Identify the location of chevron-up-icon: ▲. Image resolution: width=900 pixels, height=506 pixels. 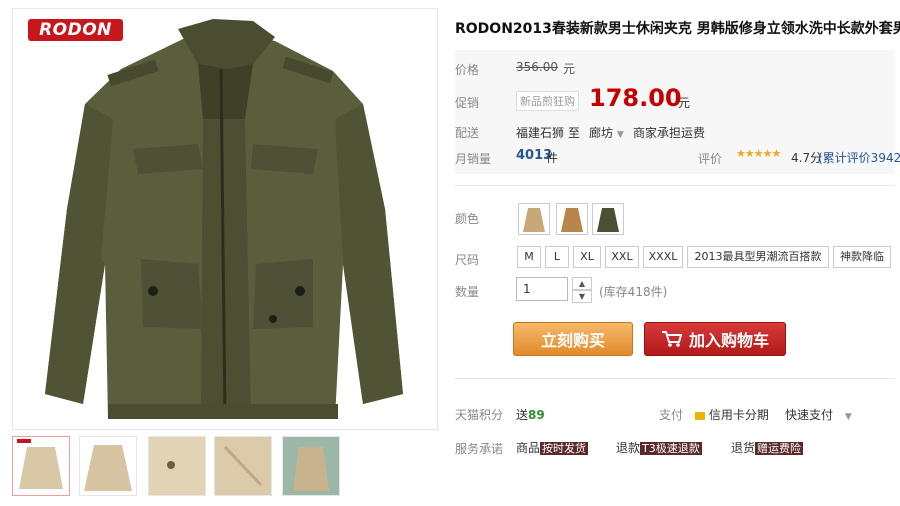
(582, 283).